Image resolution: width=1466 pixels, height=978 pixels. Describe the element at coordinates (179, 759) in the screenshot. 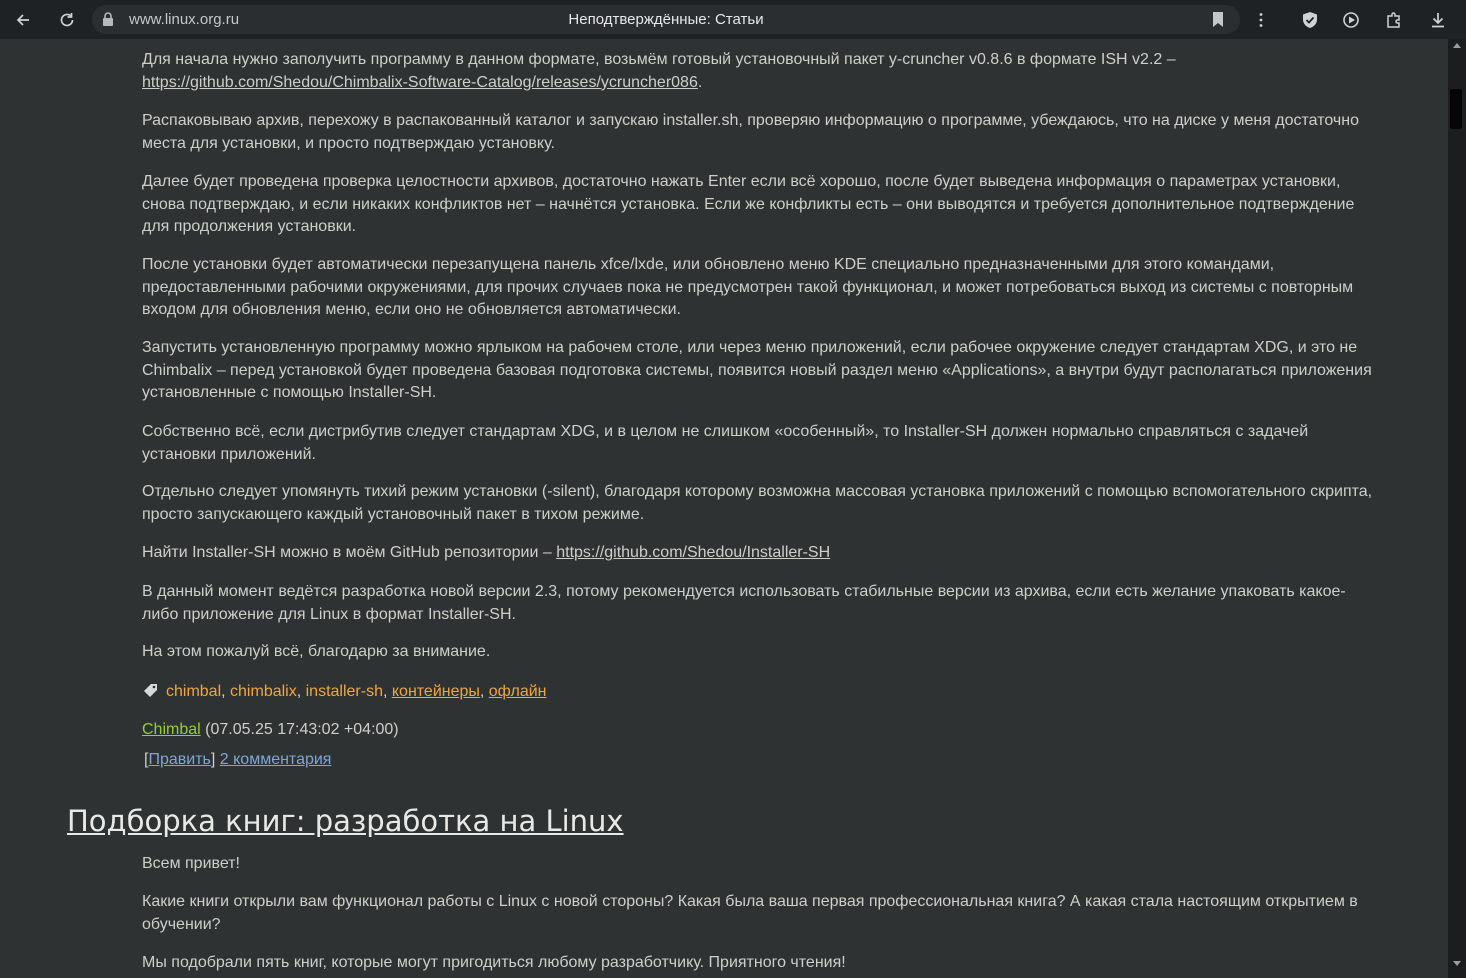

I see `edit-link: Править` at that location.